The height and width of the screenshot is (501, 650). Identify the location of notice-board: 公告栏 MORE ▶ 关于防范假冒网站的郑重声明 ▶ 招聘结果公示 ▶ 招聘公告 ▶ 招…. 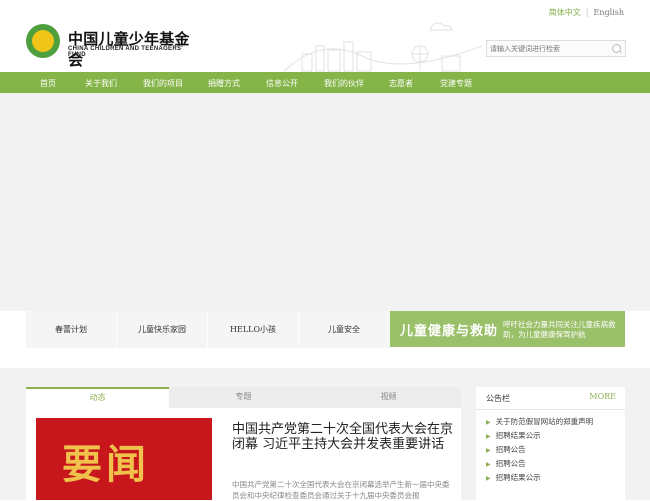
(550, 443).